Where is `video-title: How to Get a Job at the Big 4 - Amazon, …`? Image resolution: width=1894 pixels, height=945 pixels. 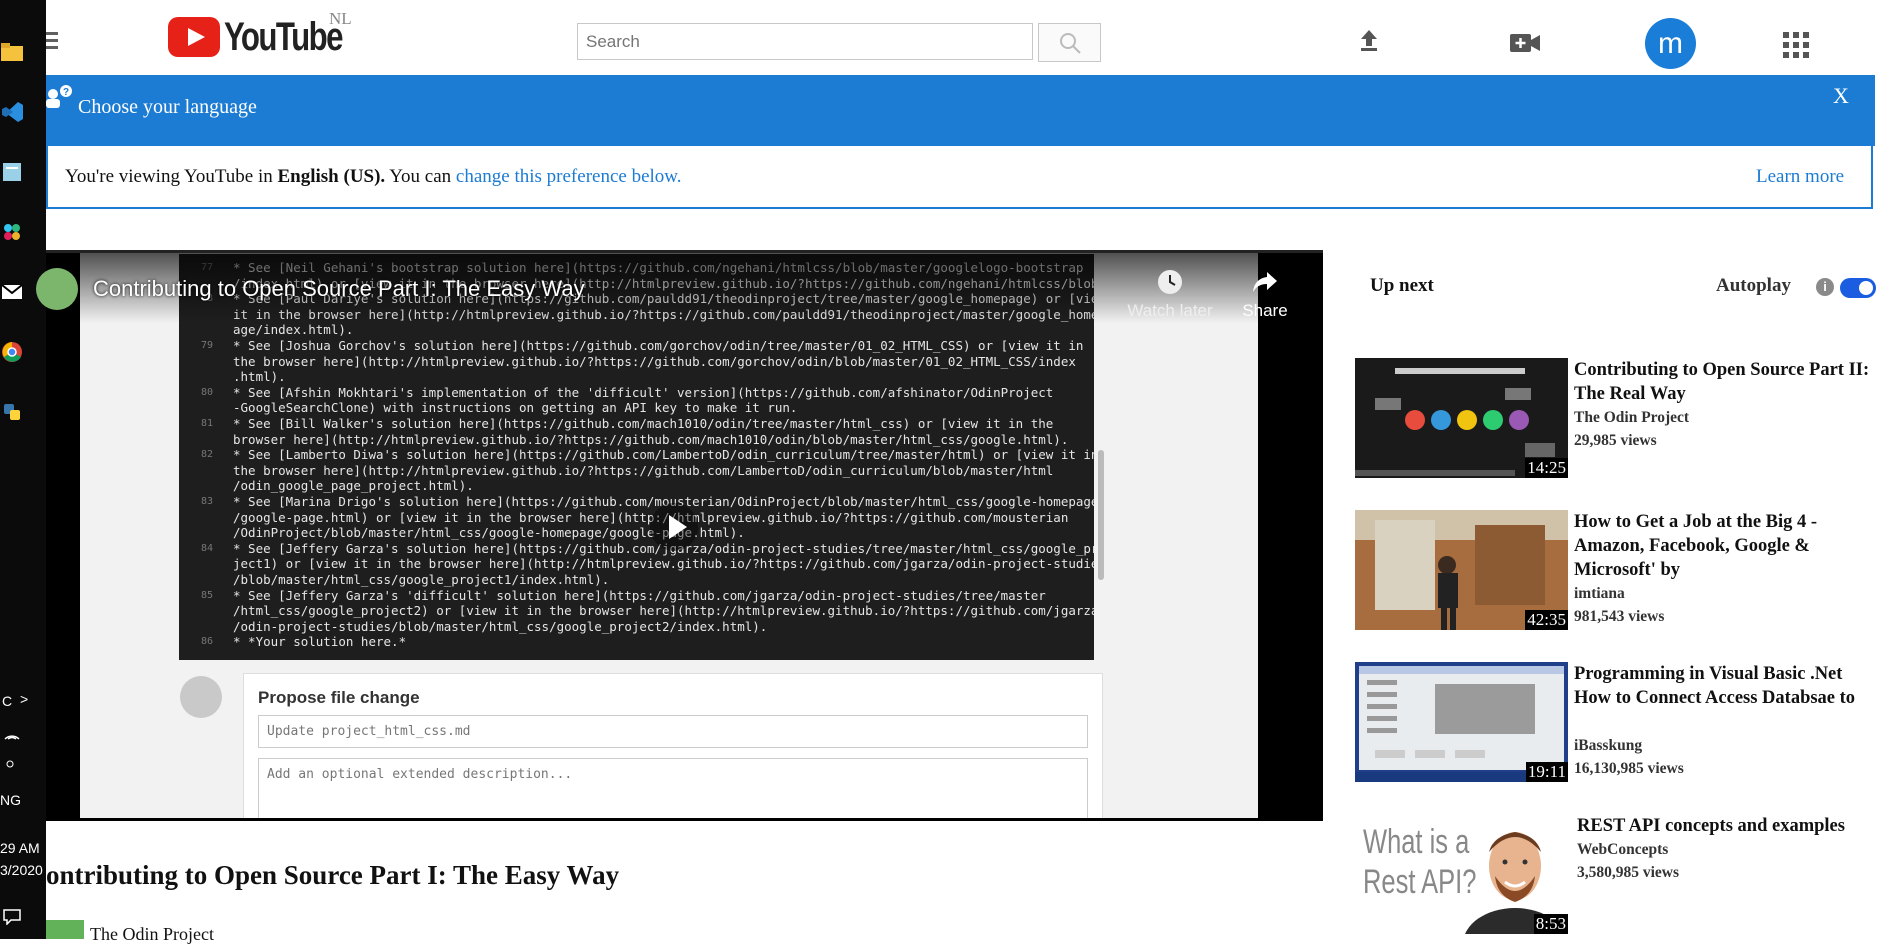 video-title: How to Get a Job at the Big 4 - Amazon, … is located at coordinates (1727, 546).